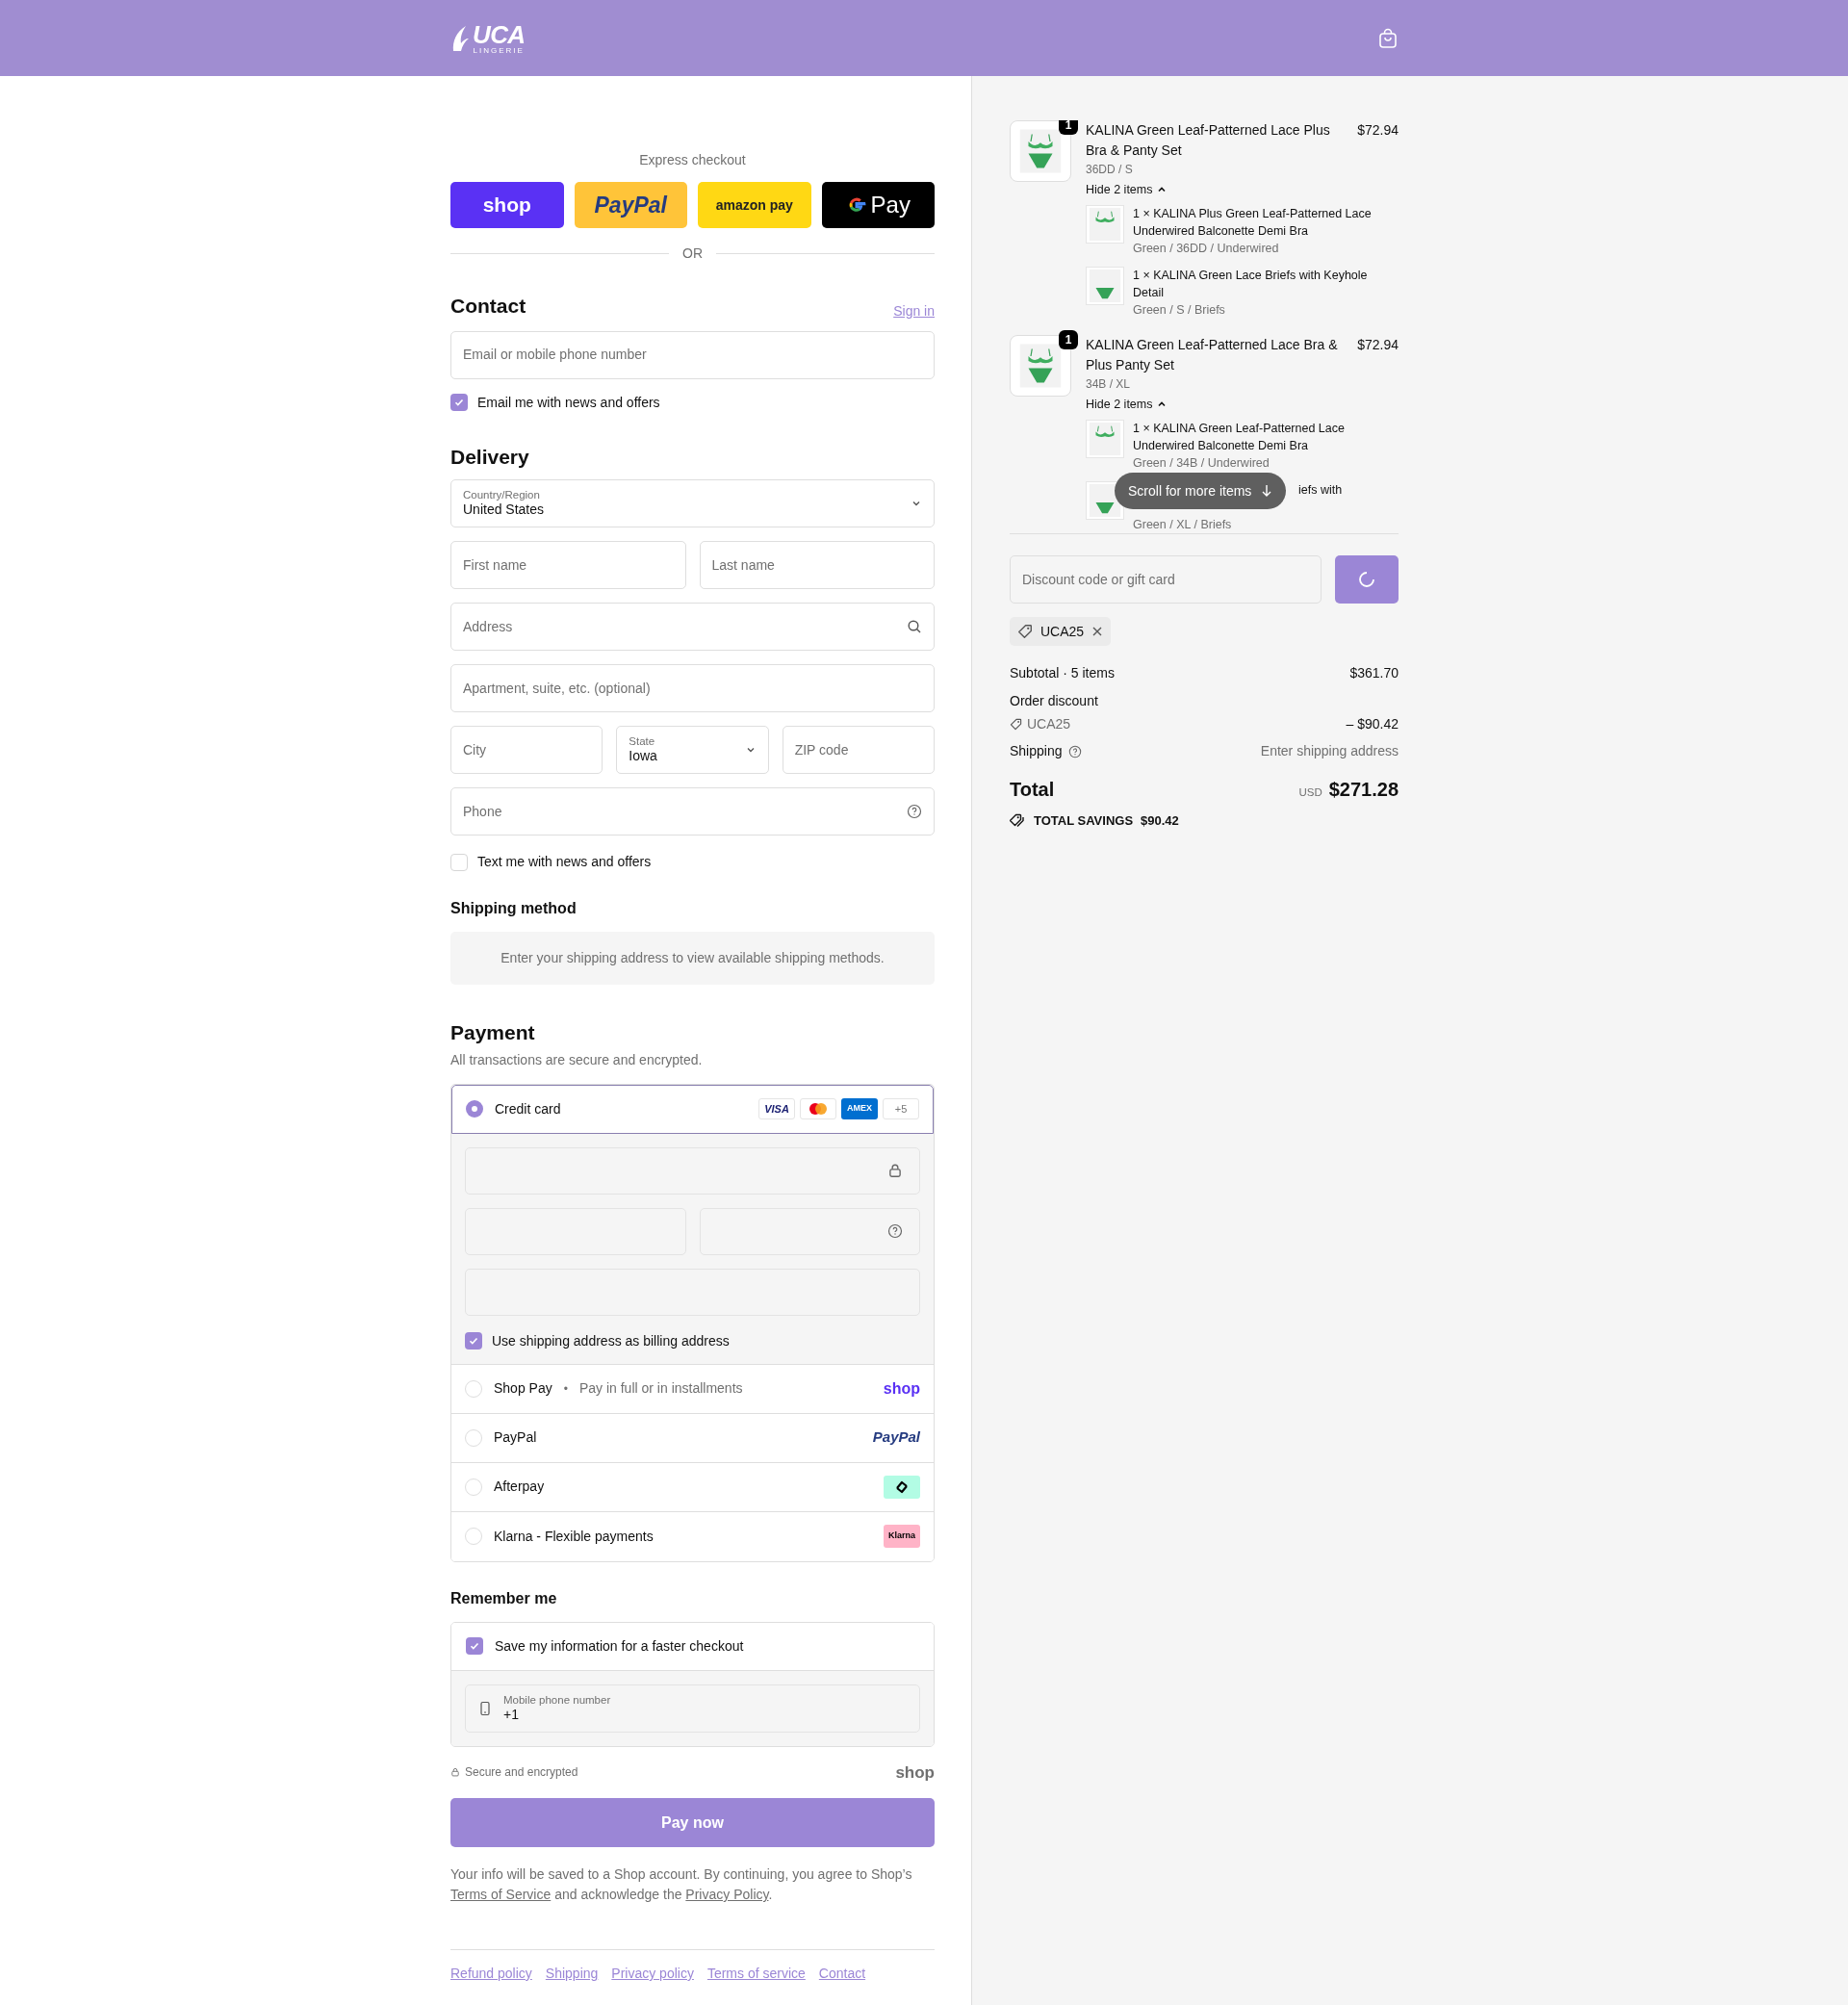 This screenshot has width=1848, height=2005. Describe the element at coordinates (756, 1974) in the screenshot. I see `footer-link: Terms of service` at that location.